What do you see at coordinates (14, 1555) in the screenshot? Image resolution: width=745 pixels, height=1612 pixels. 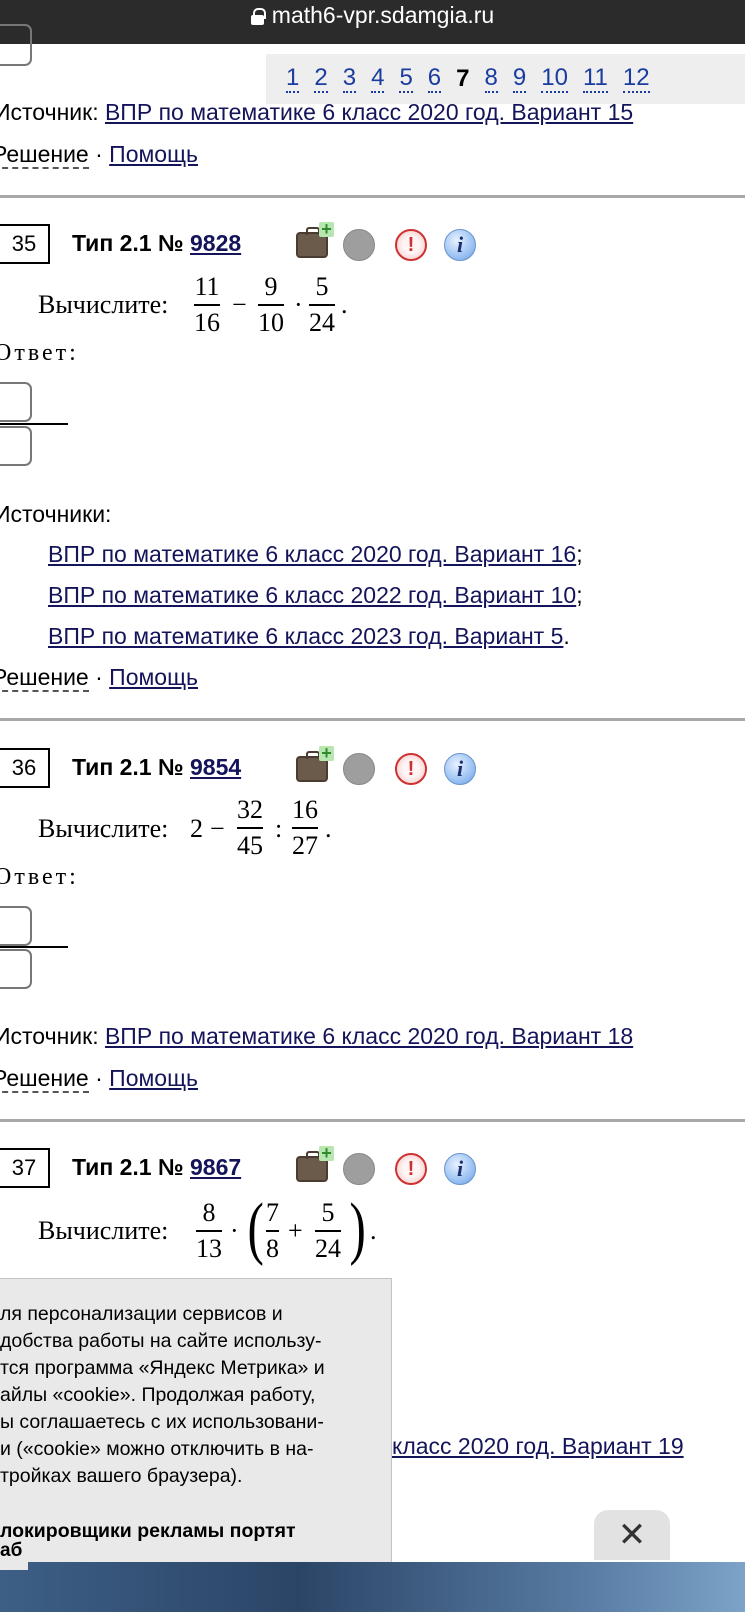 I see `ad-banner-caption: аб` at bounding box center [14, 1555].